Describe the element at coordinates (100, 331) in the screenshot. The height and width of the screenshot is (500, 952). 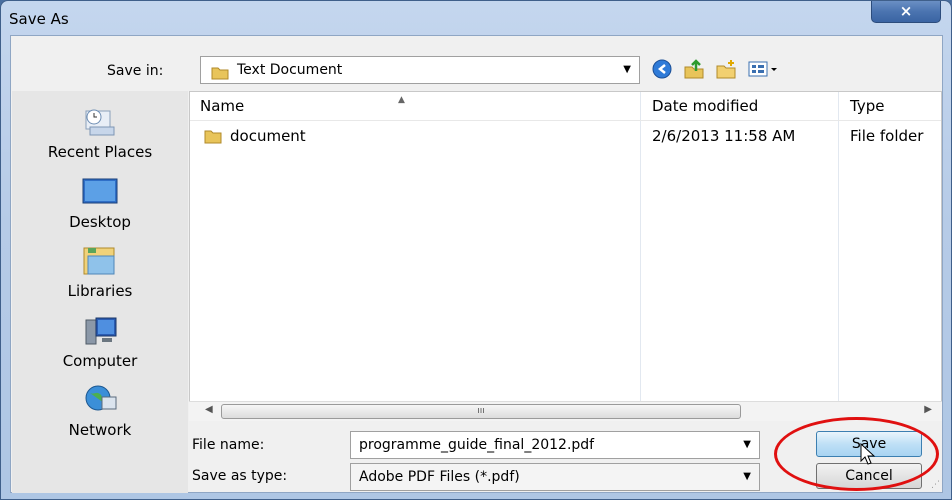
I see `computer-icon` at that location.